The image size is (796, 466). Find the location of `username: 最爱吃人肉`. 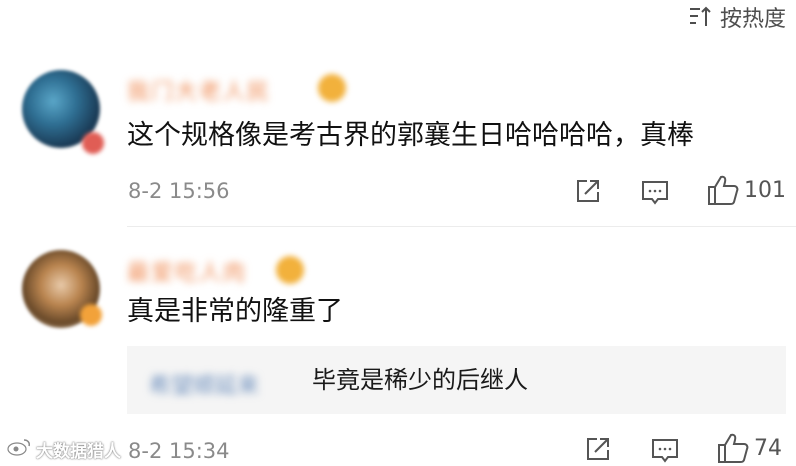

username: 最爱吃人肉 is located at coordinates (187, 270).